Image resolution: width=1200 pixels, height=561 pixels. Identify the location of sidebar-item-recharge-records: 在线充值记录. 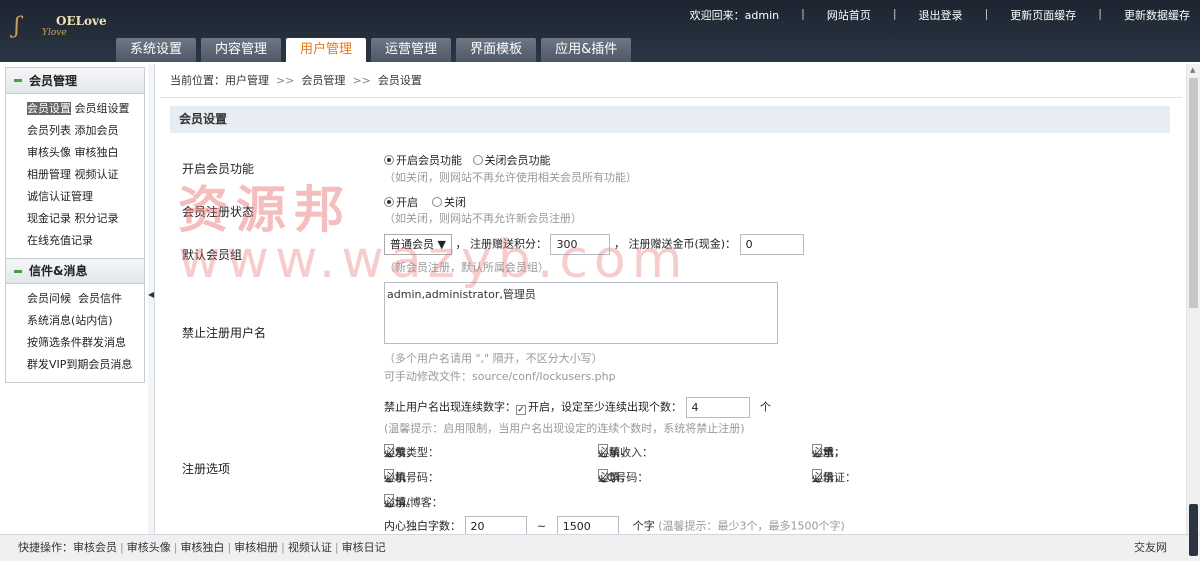
(60, 240).